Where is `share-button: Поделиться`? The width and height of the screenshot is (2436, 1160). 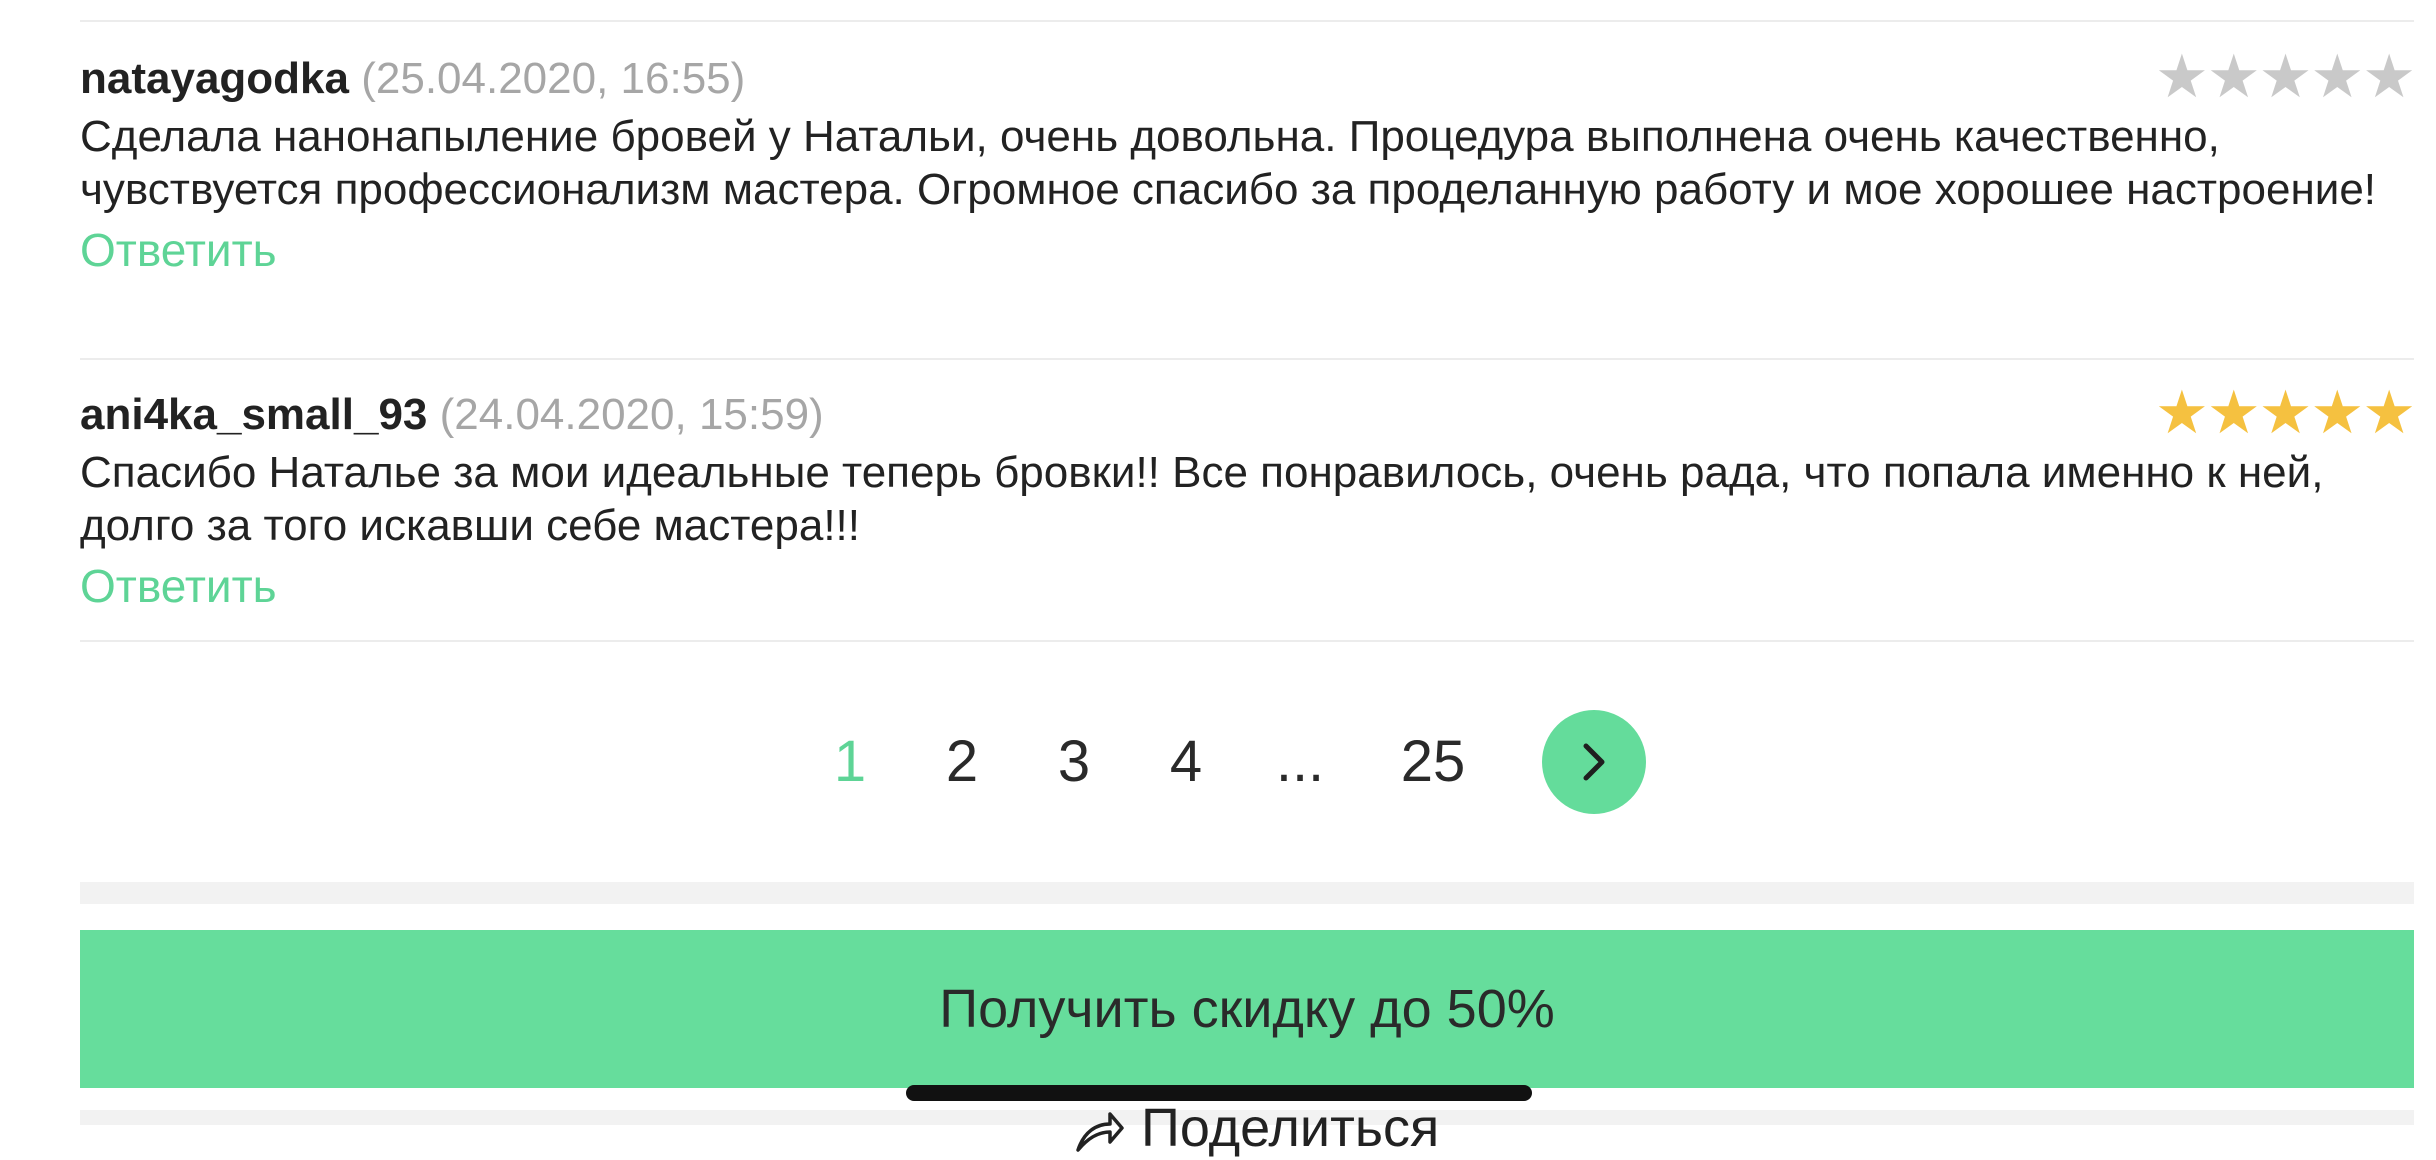
share-button: Поделиться is located at coordinates (1254, 1128).